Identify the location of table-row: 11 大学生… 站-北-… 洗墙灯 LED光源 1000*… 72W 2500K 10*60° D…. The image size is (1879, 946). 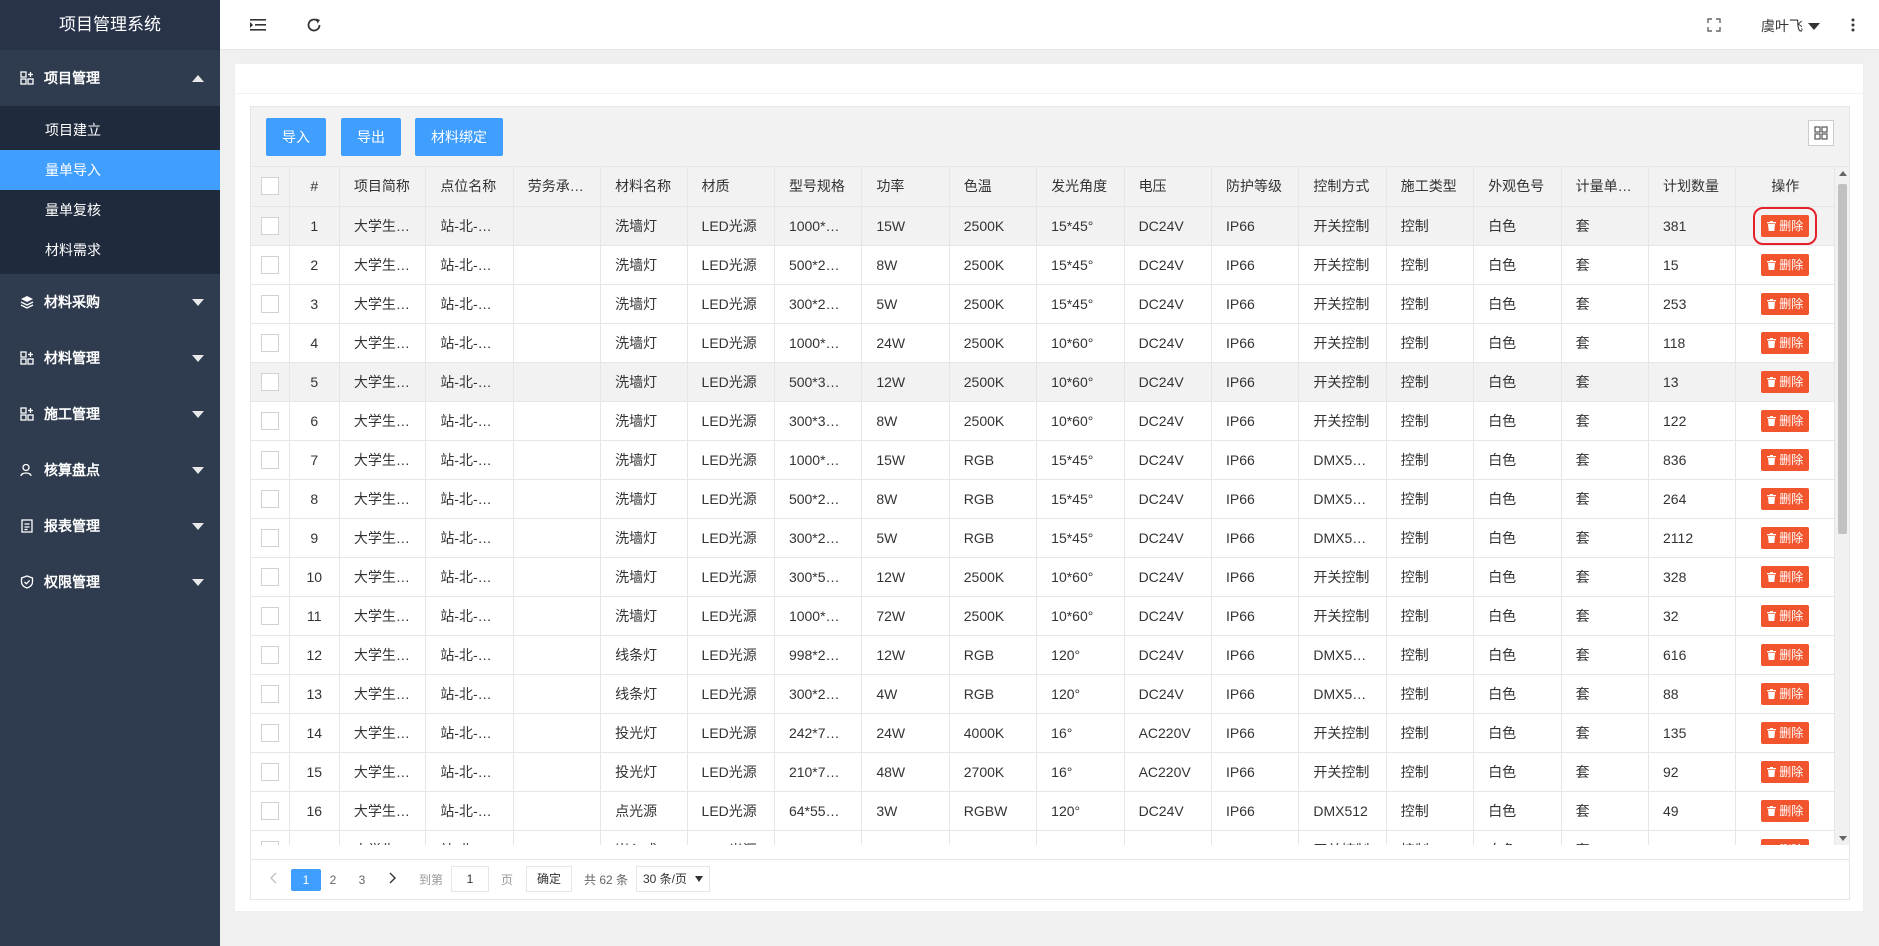
(1043, 616).